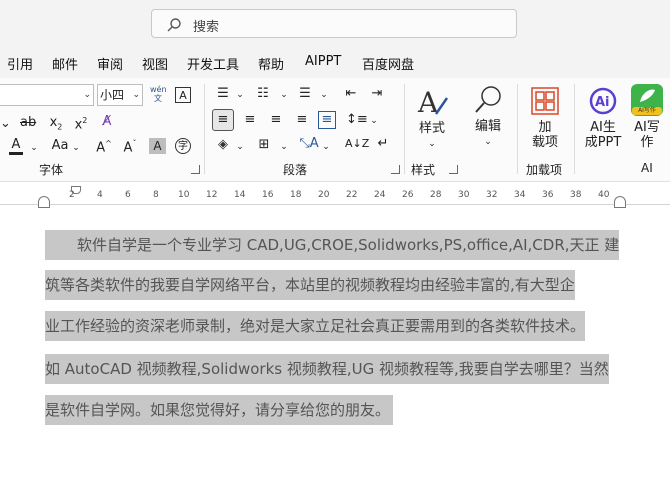  Describe the element at coordinates (357, 120) in the screenshot. I see `line-spacing-icon: ↕≡` at that location.